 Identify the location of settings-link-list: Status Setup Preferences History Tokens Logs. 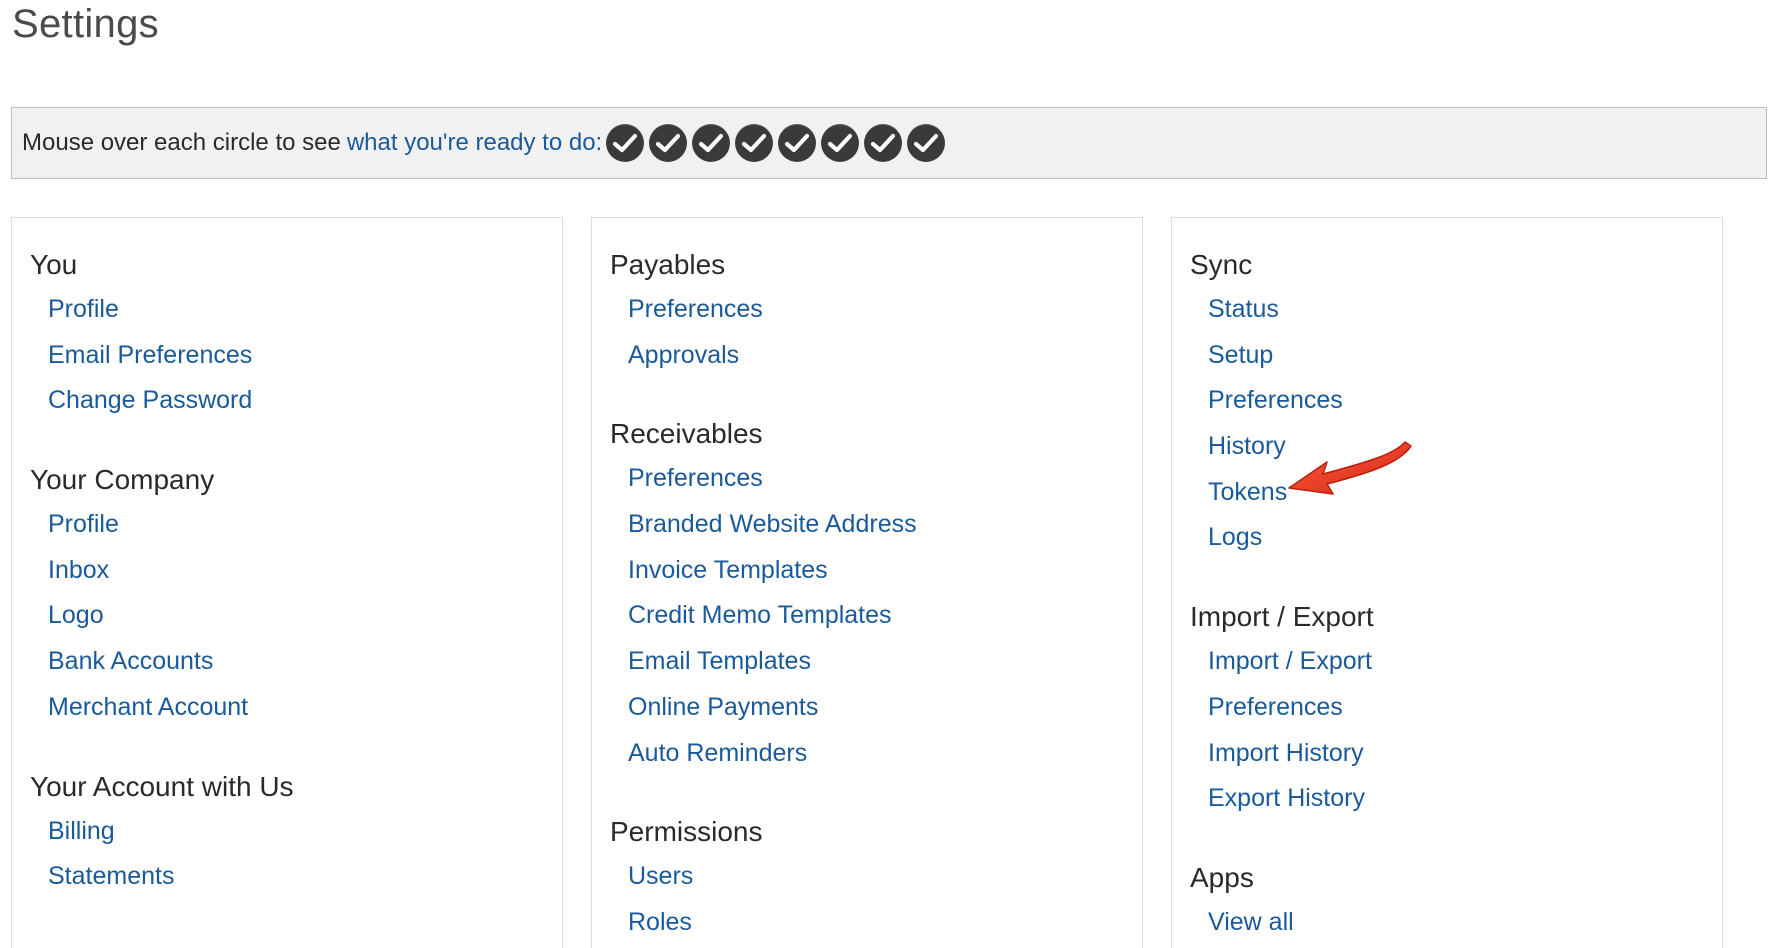
(1456, 424).